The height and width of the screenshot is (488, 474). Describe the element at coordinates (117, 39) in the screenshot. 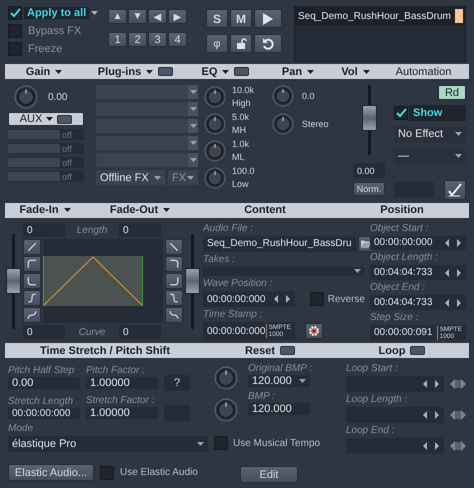

I see `number-button: 1` at that location.